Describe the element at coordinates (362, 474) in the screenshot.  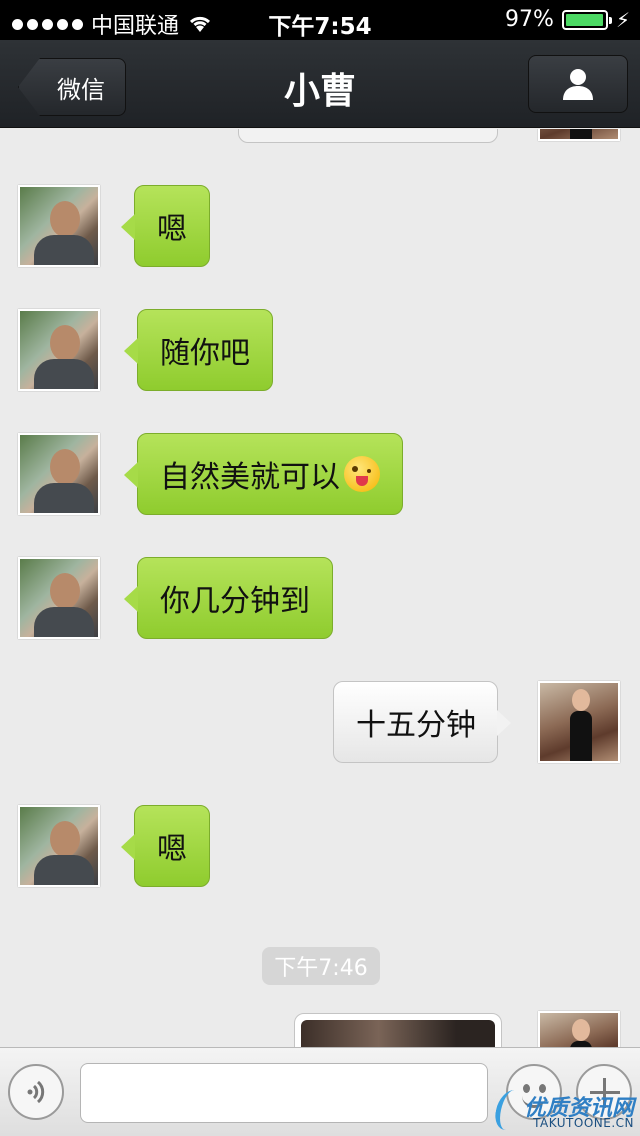
I see `winking-tongue-emoji-icon` at that location.